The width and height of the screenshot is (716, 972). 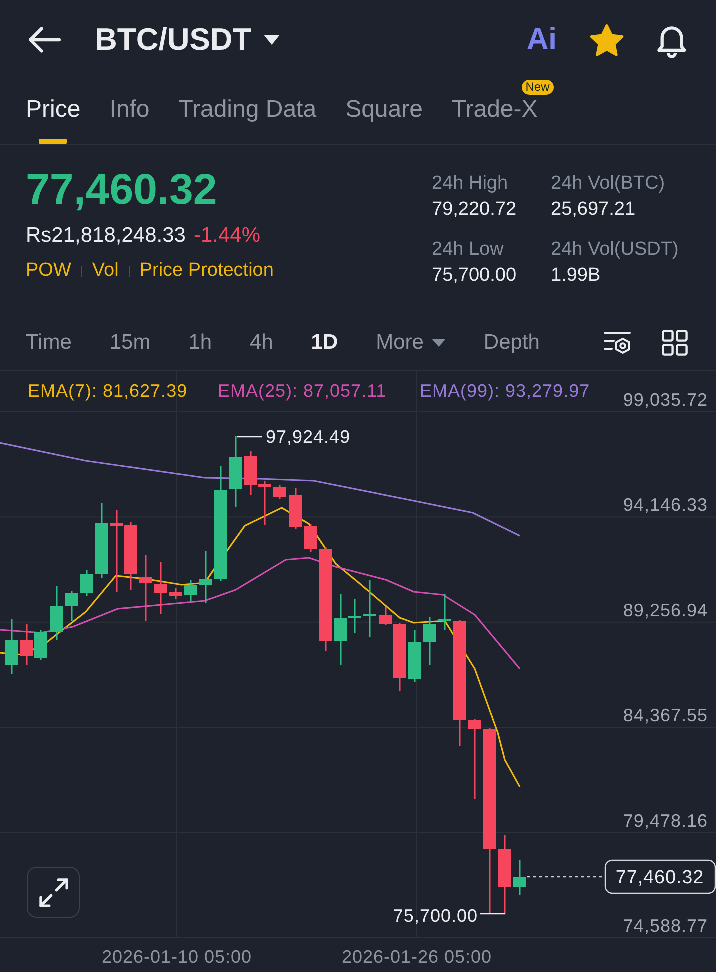 What do you see at coordinates (495, 119) in the screenshot?
I see `tab: Trade-X` at bounding box center [495, 119].